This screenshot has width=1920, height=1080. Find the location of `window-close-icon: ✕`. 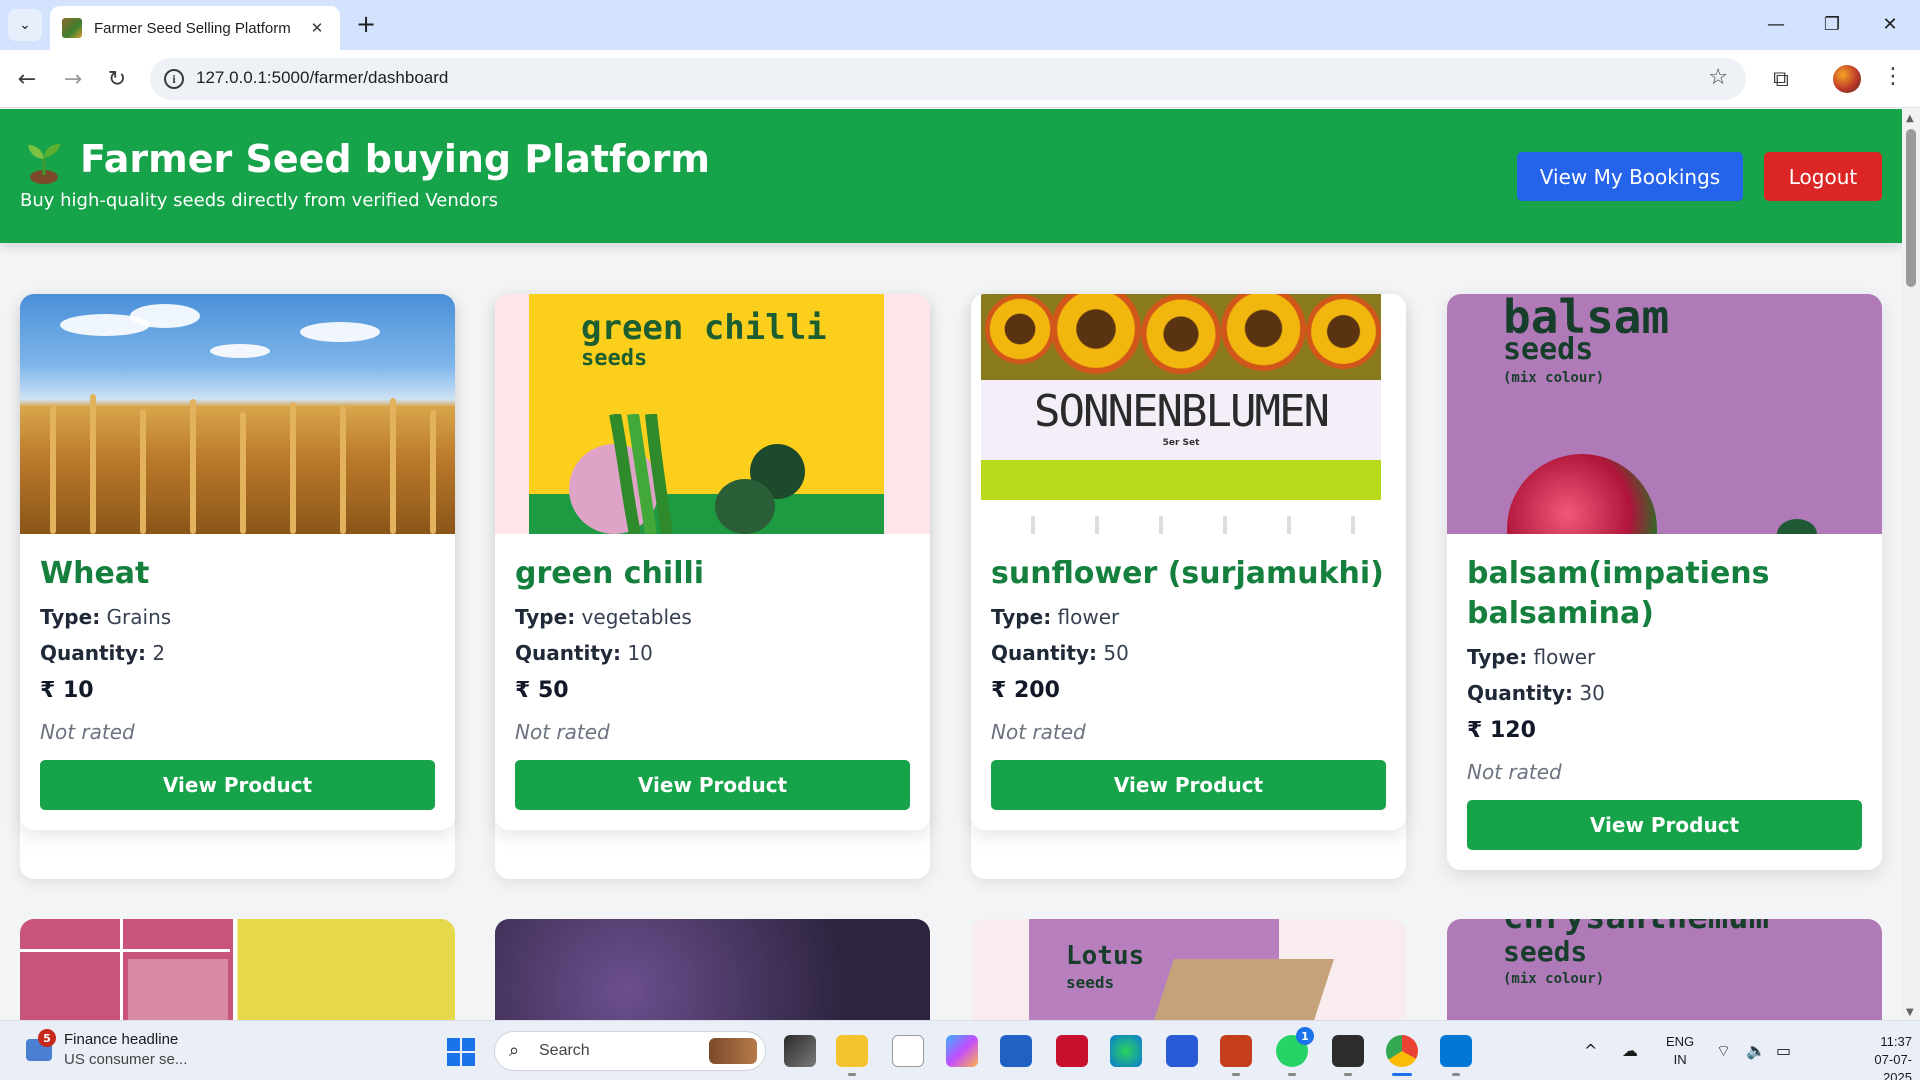

window-close-icon: ✕ is located at coordinates (1890, 24).